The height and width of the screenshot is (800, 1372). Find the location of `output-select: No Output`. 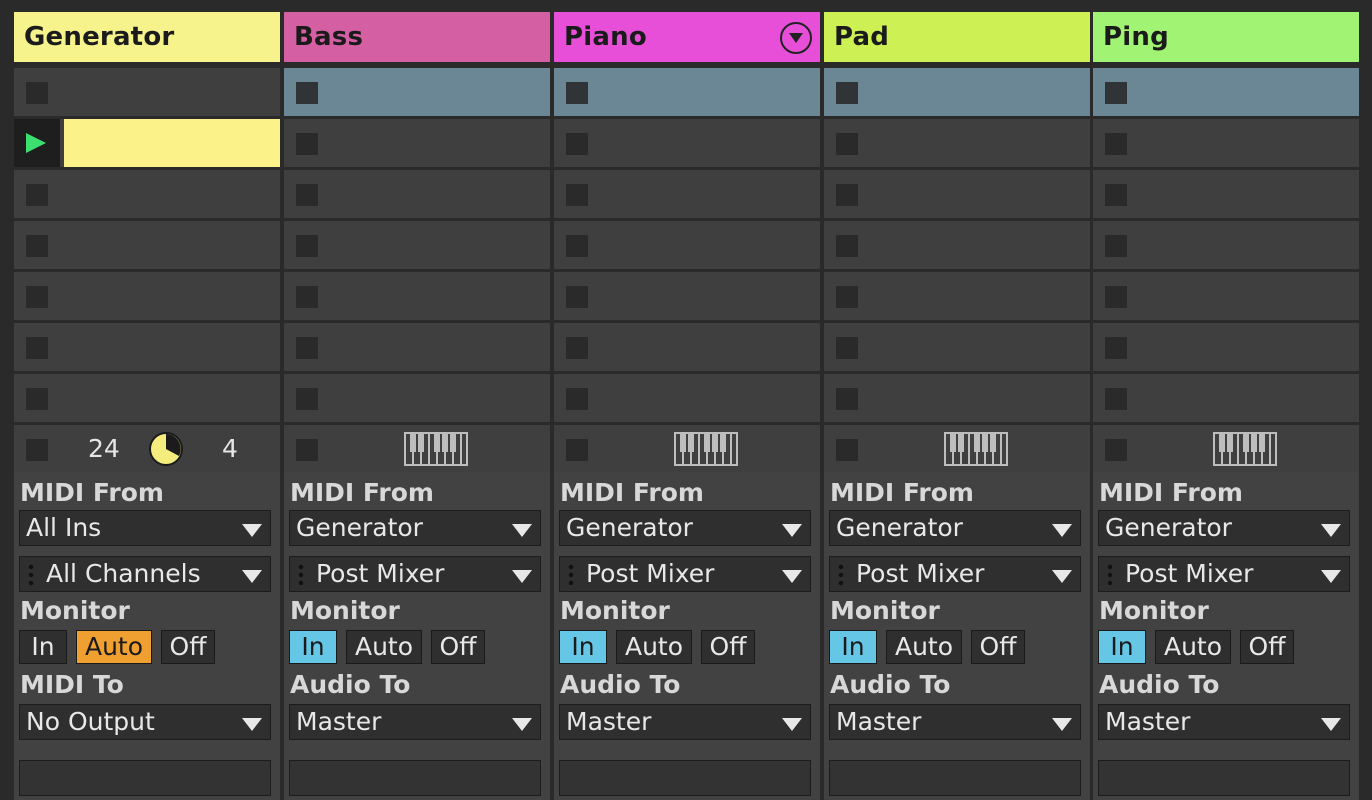

output-select: No Output is located at coordinates (145, 722).